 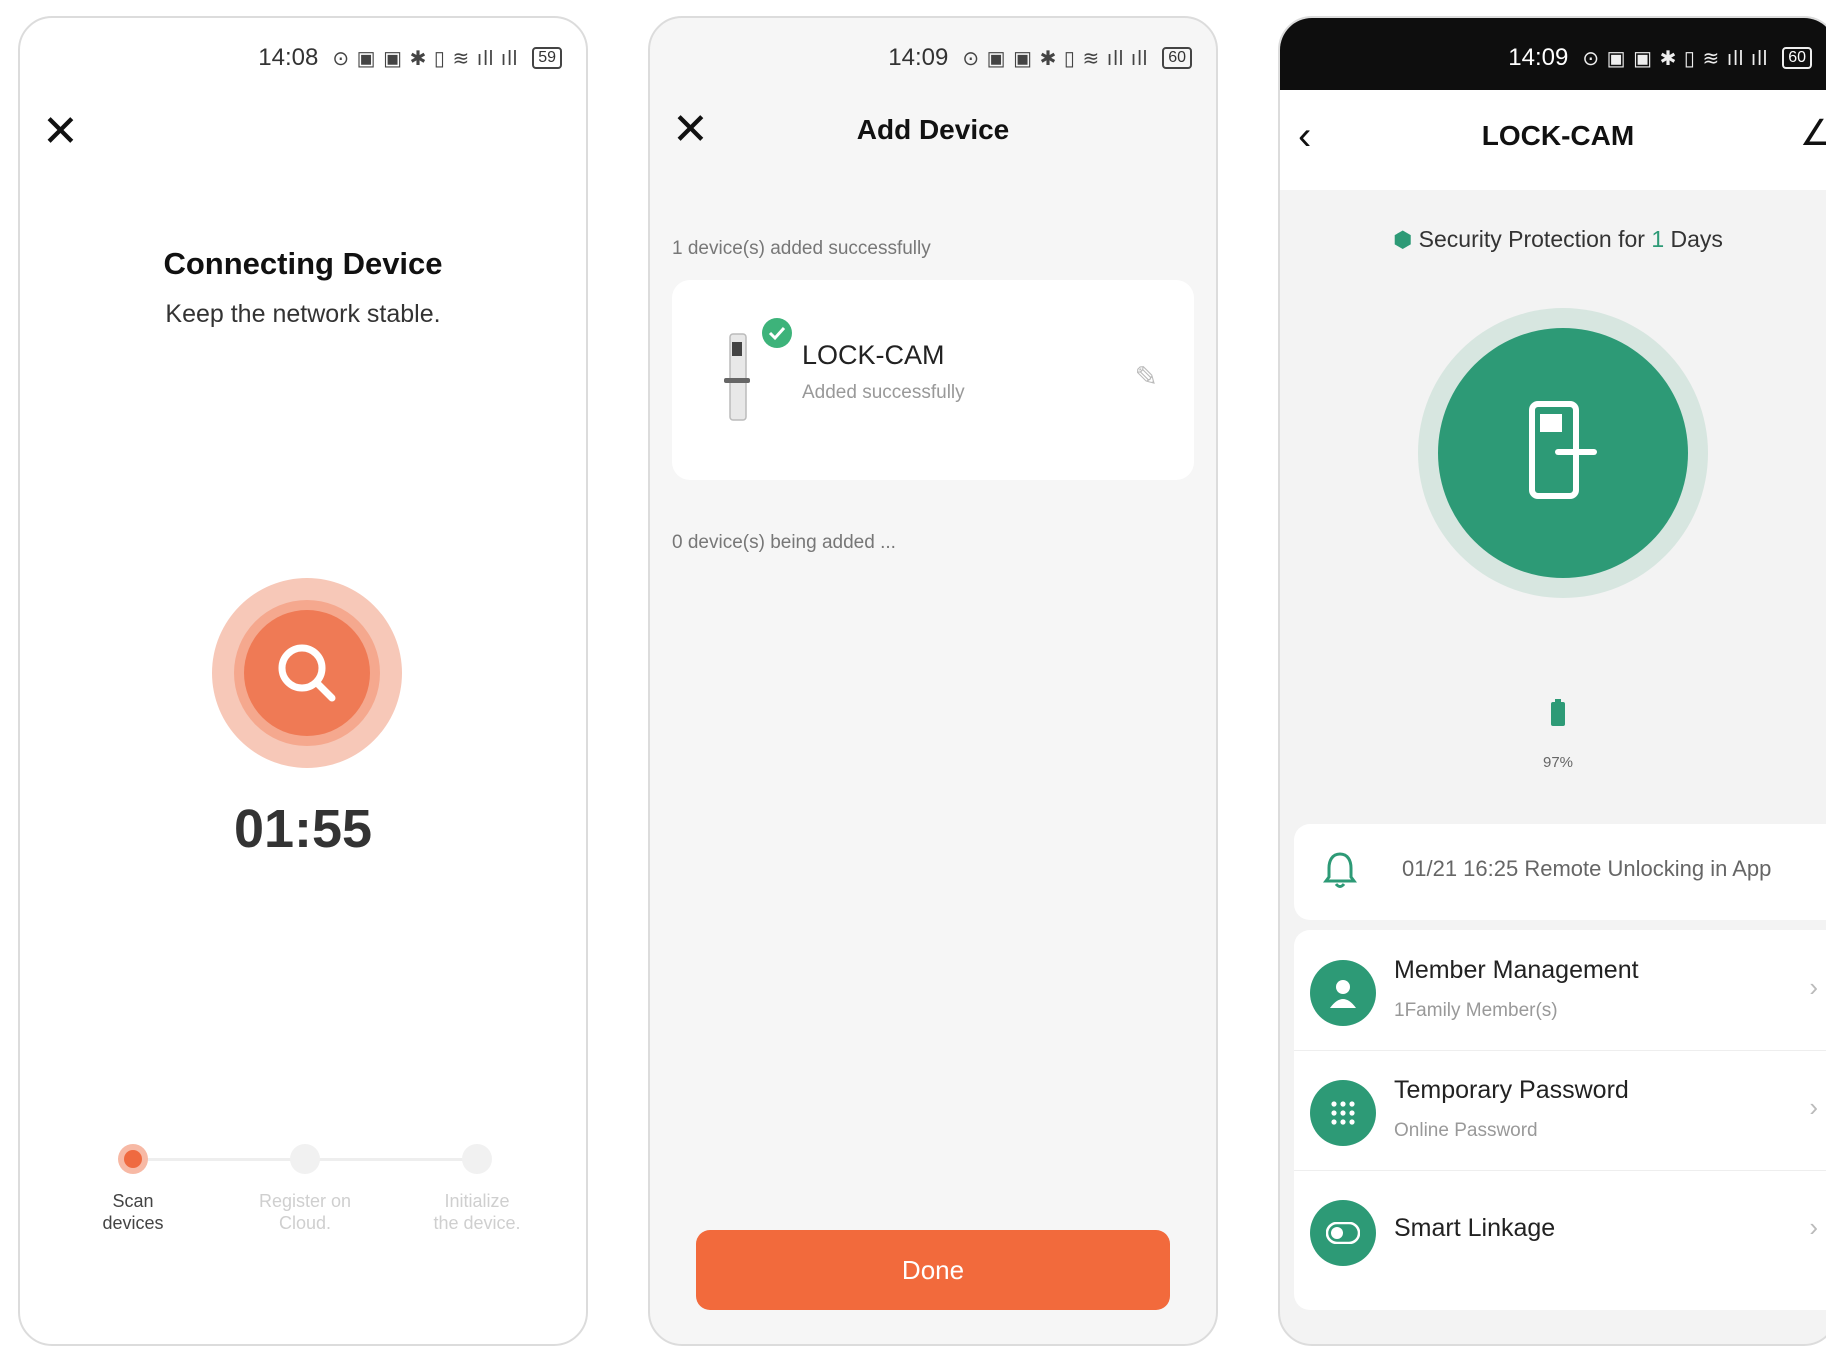 What do you see at coordinates (1558, 239) in the screenshot?
I see `security-protection-text: ⬢ Security Protection for 1 Days` at bounding box center [1558, 239].